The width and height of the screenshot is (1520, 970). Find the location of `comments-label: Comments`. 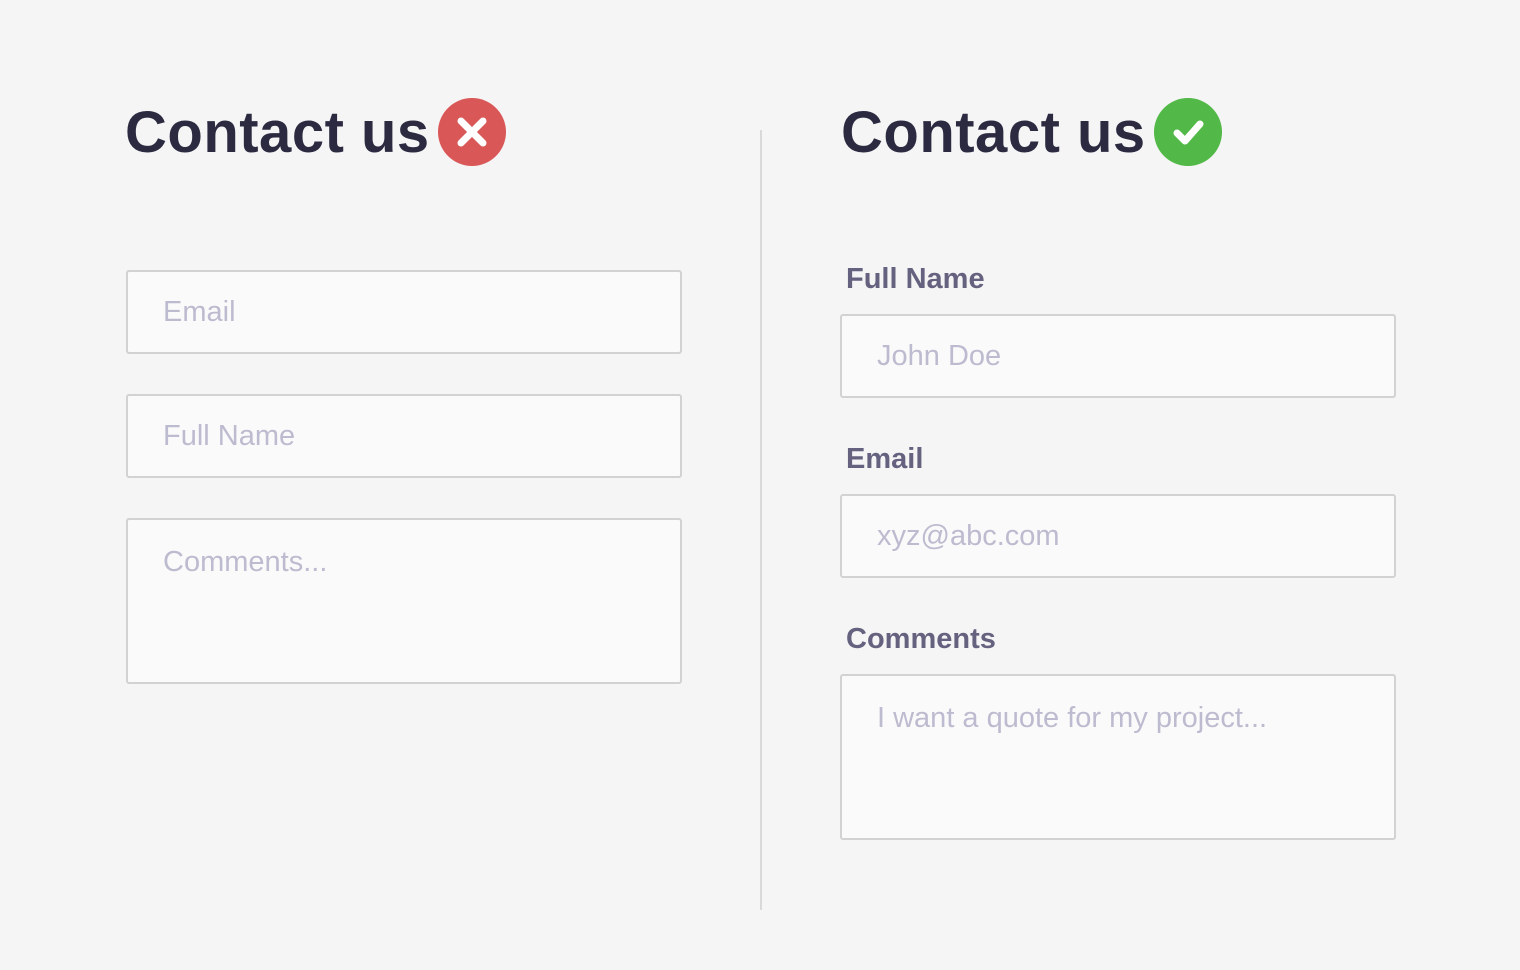

comments-label: Comments is located at coordinates (921, 639).